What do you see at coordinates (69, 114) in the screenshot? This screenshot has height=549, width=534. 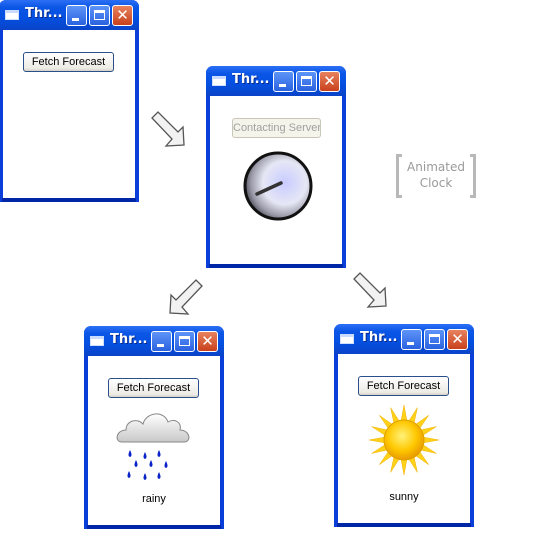 I see `window-client: Fetch Forecast` at bounding box center [69, 114].